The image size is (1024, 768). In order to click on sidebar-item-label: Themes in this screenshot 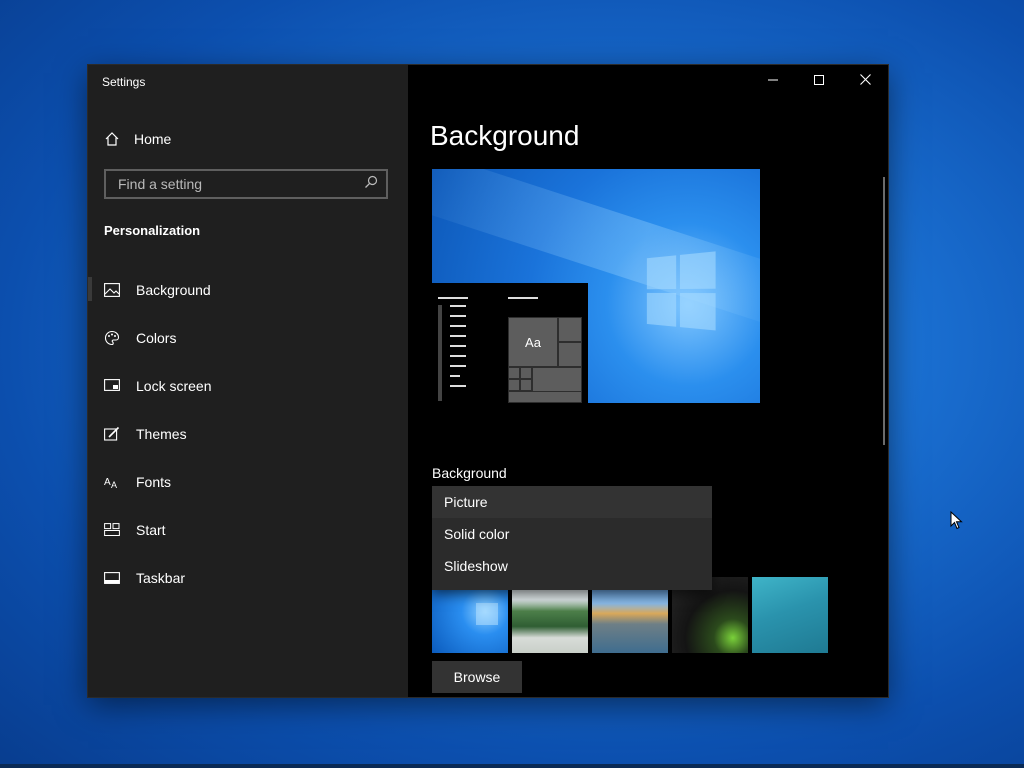, I will do `click(161, 434)`.